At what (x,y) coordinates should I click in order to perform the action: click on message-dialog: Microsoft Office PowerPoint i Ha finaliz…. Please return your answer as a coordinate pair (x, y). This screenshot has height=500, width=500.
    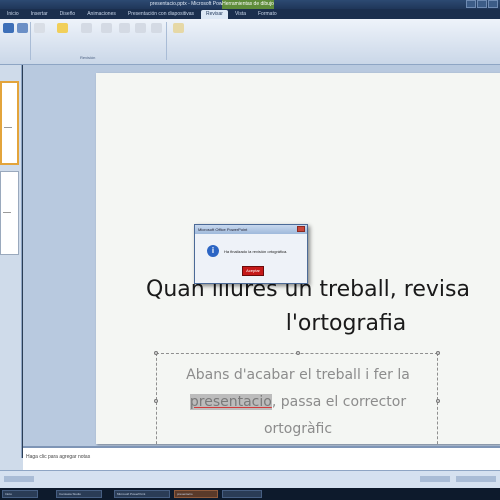
    Looking at the image, I should click on (251, 254).